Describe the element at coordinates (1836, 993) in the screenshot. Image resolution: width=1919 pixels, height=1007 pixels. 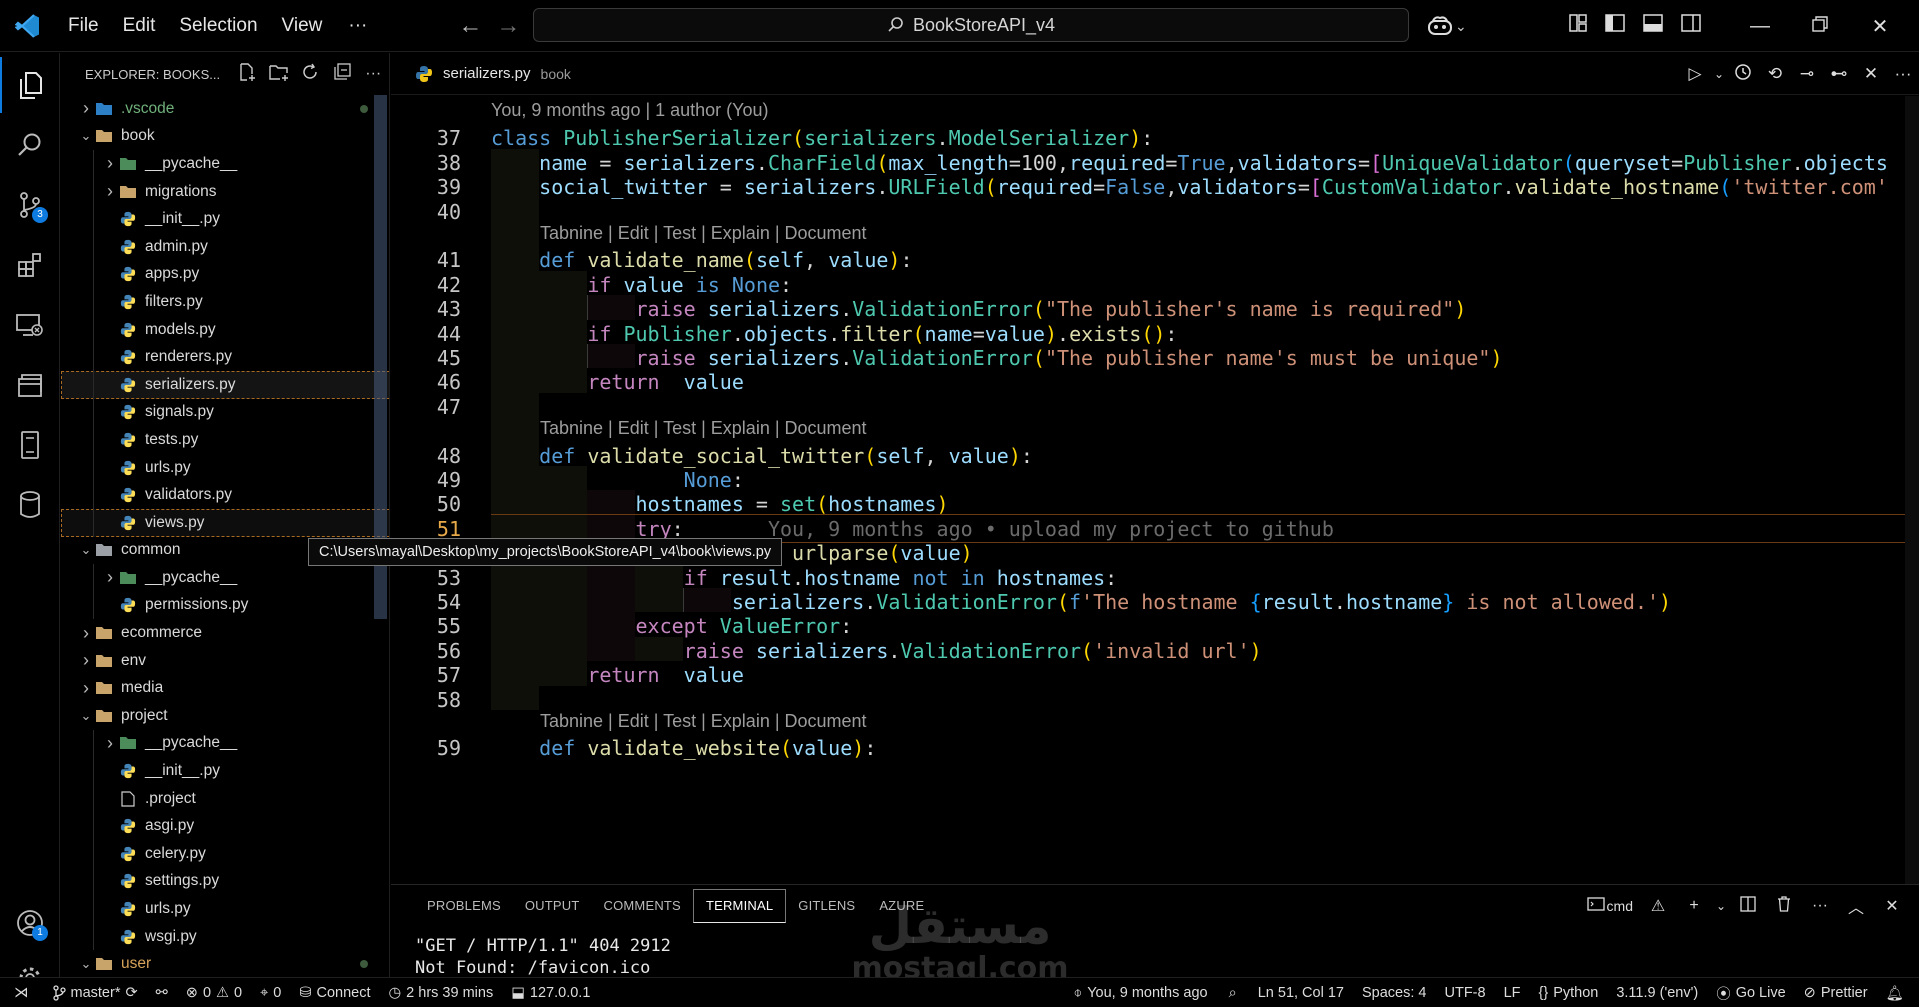
I see `prettier-status: ⊘ Prettier` at that location.